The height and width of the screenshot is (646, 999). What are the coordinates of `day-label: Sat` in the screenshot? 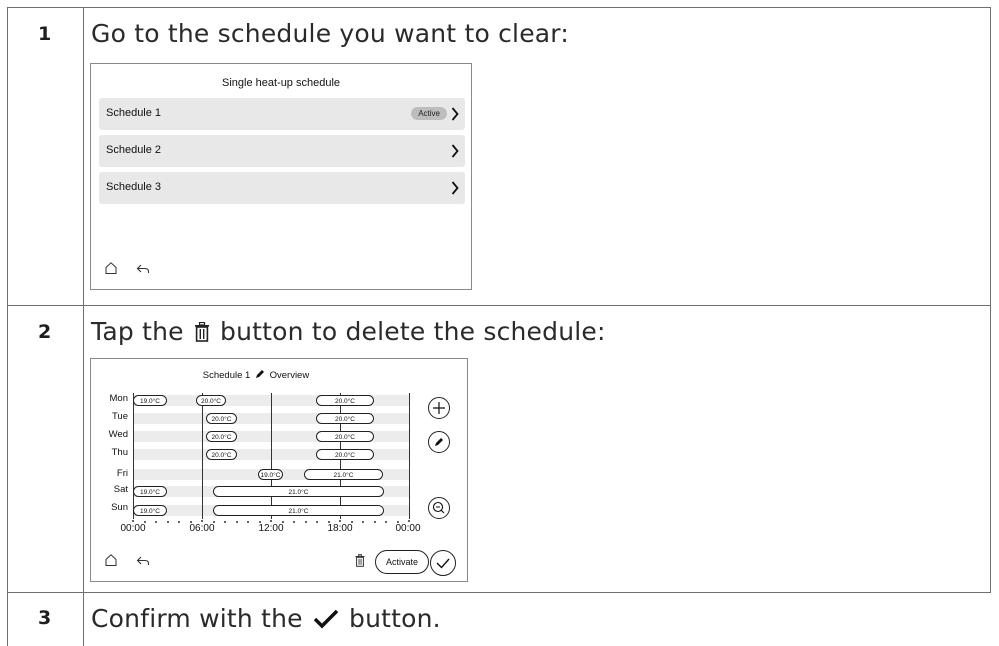 It's located at (120, 489).